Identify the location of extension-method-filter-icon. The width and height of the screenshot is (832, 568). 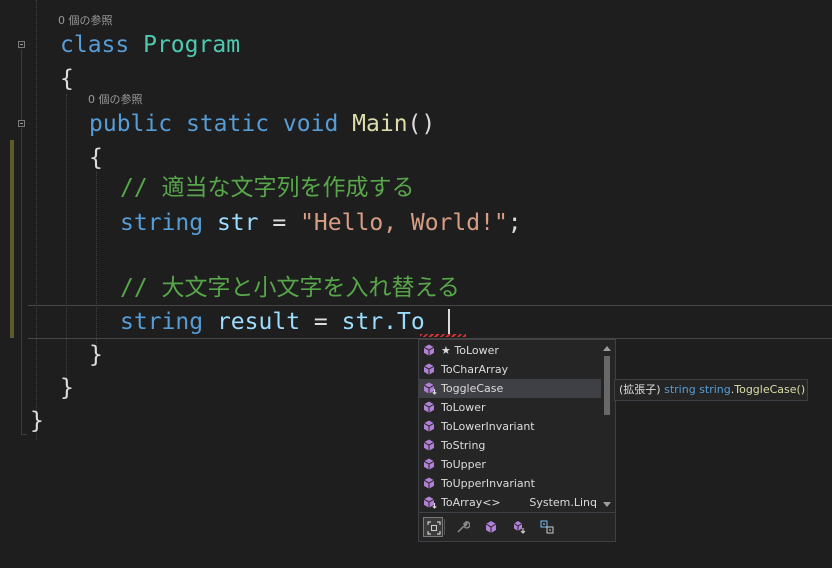
(519, 527).